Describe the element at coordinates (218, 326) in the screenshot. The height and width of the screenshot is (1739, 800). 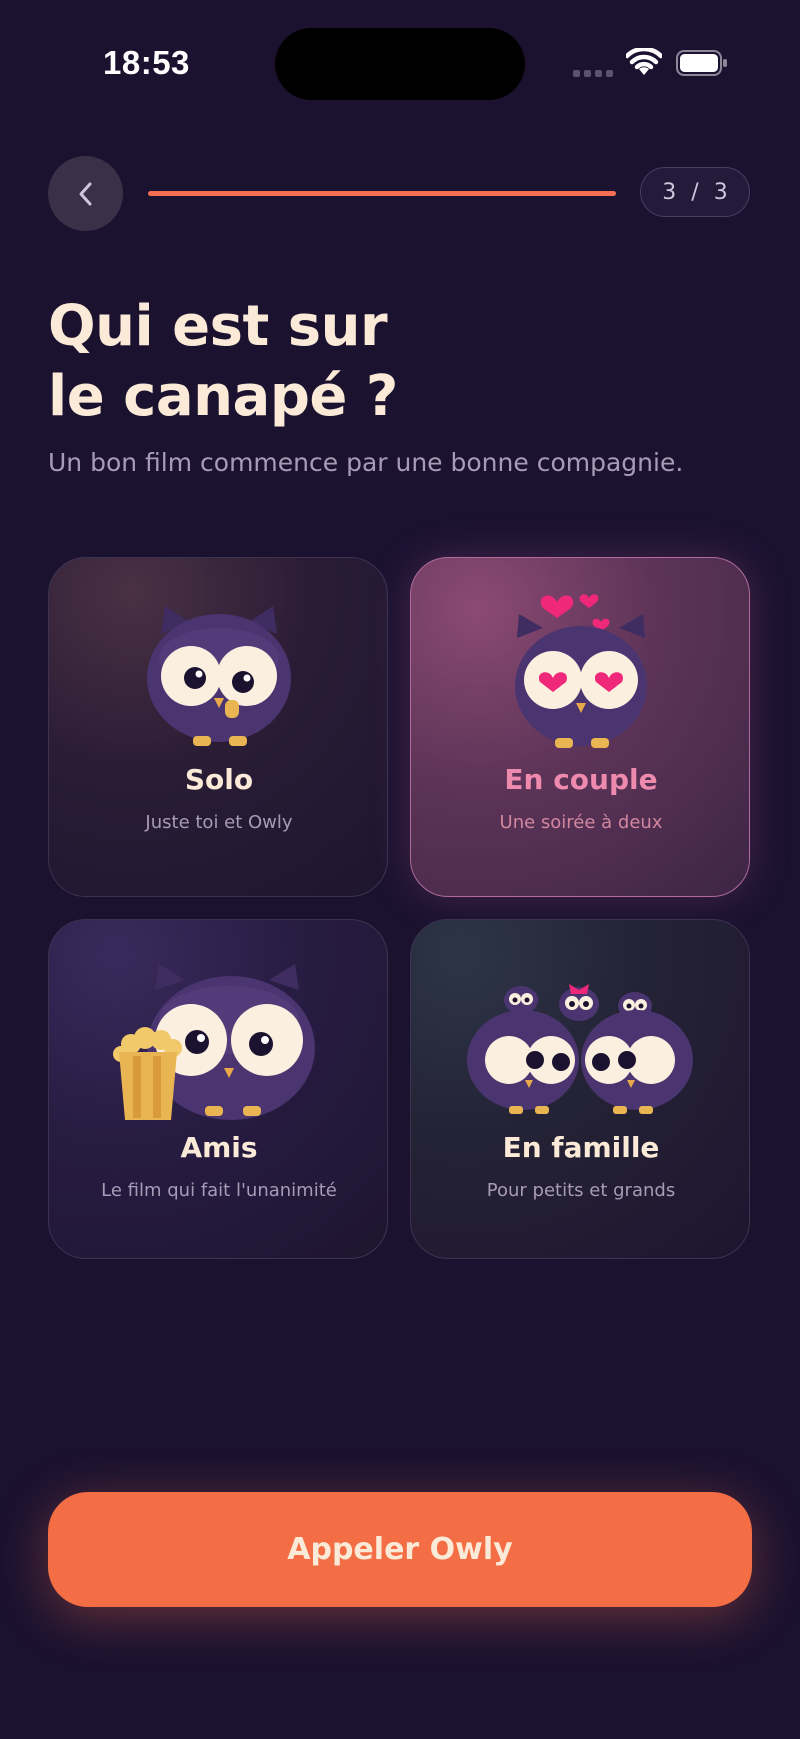
I see `page-title-line-1: Qui est sur` at that location.